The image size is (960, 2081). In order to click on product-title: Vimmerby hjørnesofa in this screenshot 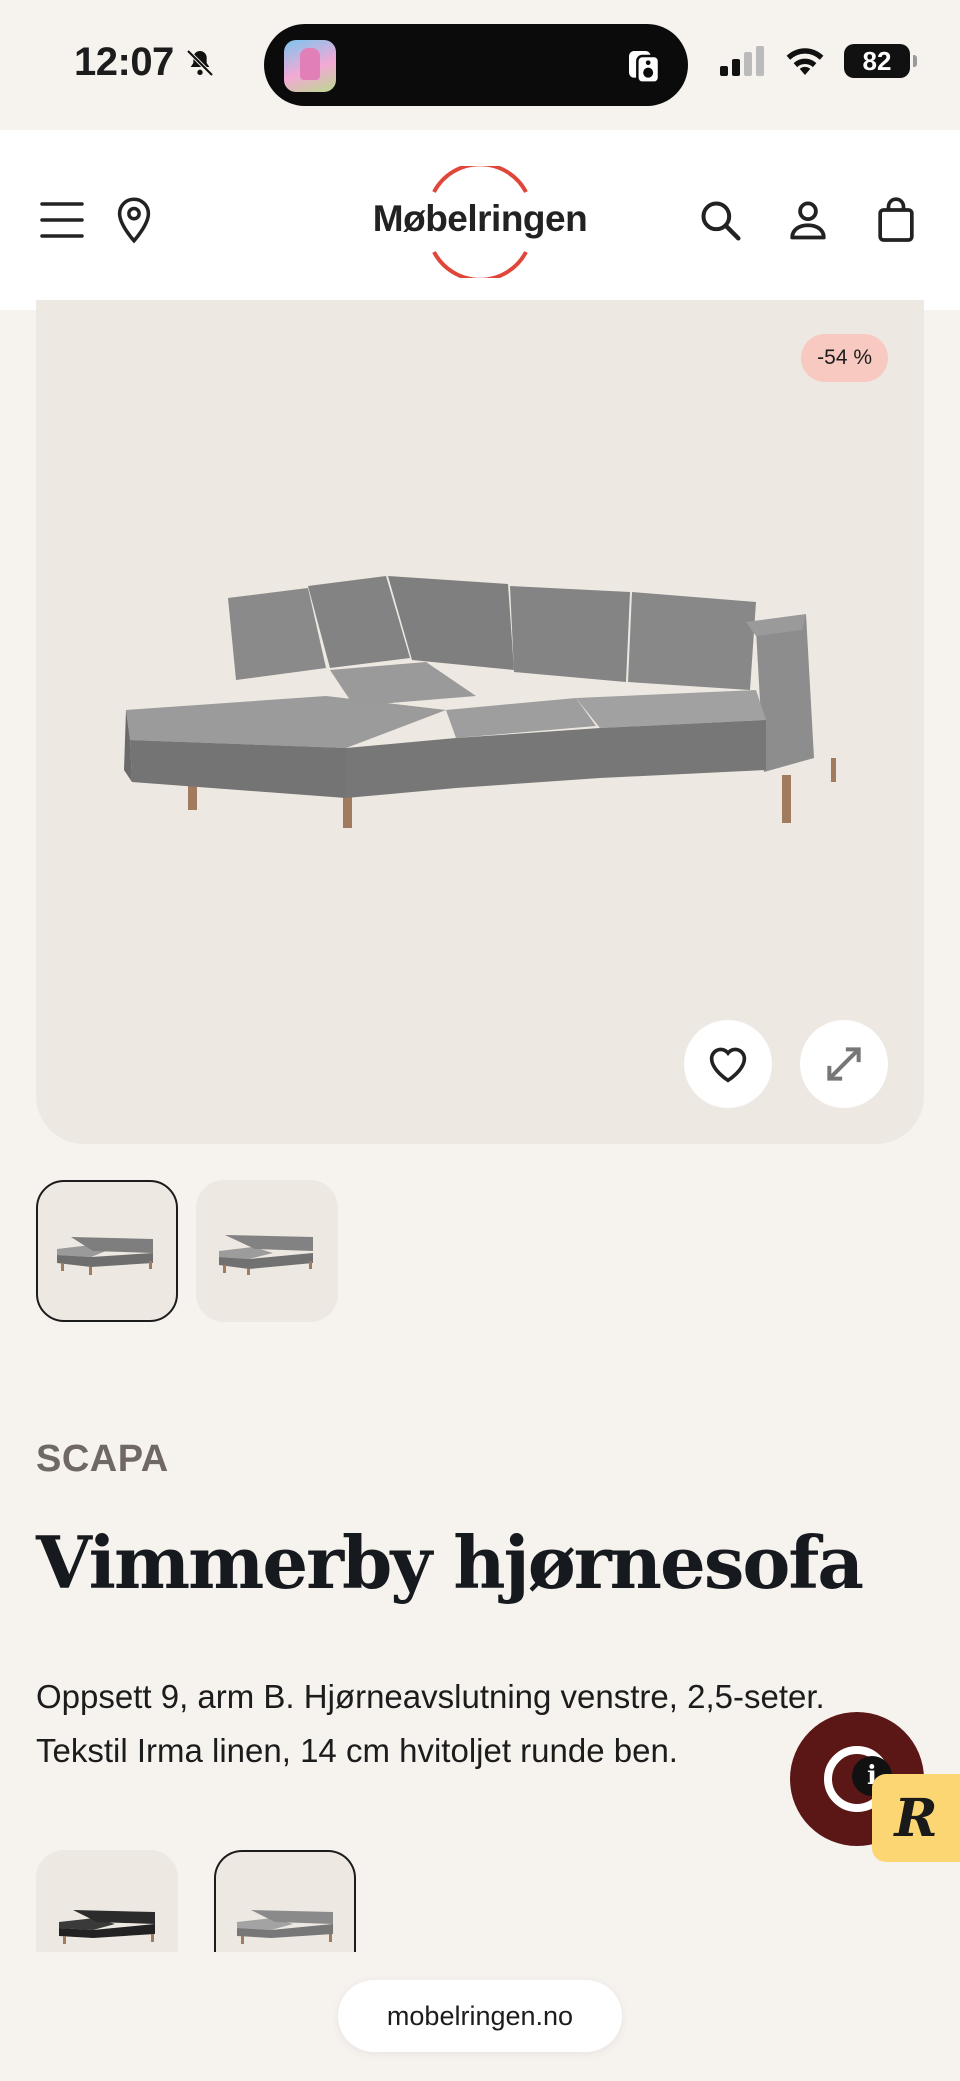, I will do `click(450, 1562)`.